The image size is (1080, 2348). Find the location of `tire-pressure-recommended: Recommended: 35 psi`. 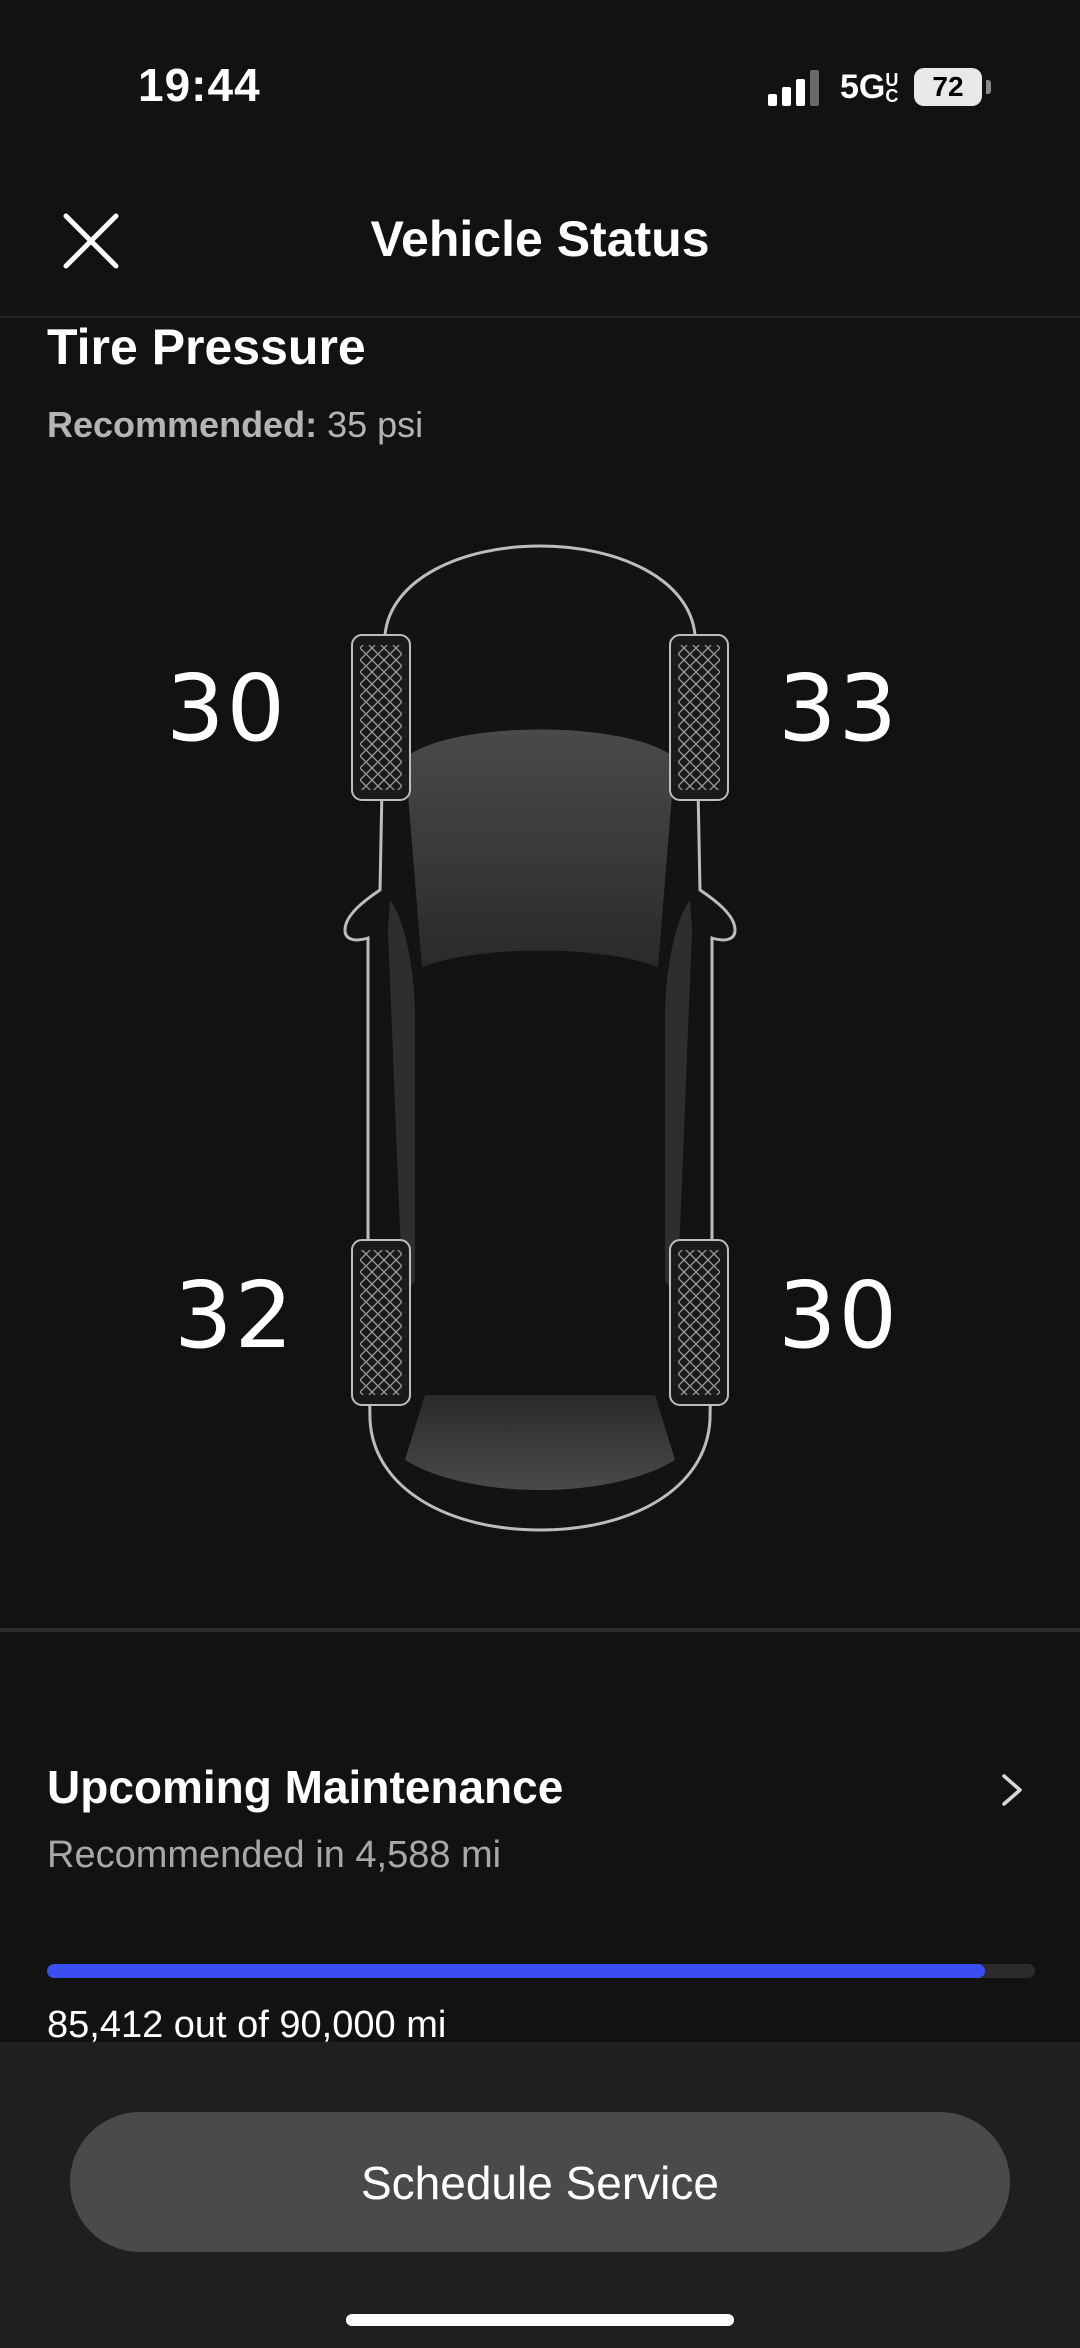

tire-pressure-recommended: Recommended: 35 psi is located at coordinates (235, 425).